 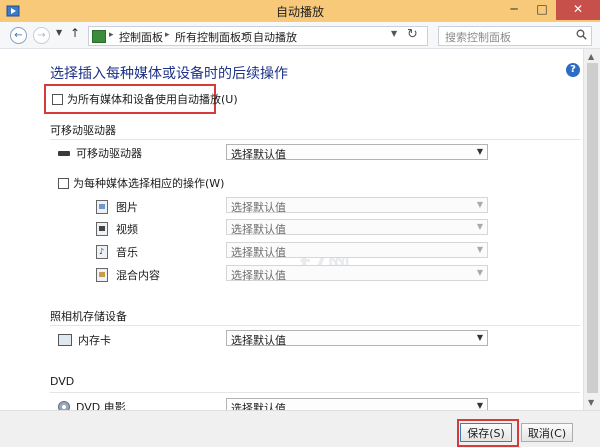 What do you see at coordinates (258, 229) in the screenshot?
I see `media-value-video: 选择默认值` at bounding box center [258, 229].